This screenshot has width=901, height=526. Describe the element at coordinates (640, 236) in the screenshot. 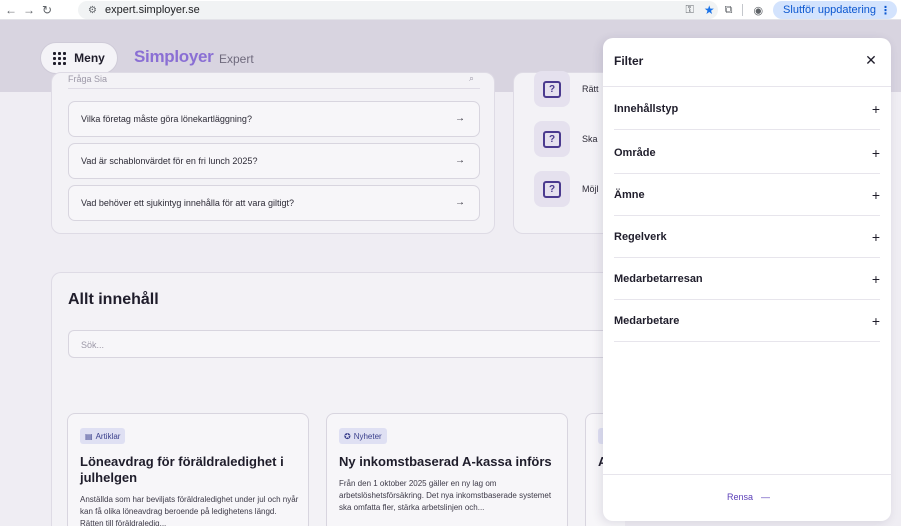

I see `filter-item-label: Regelverk` at that location.